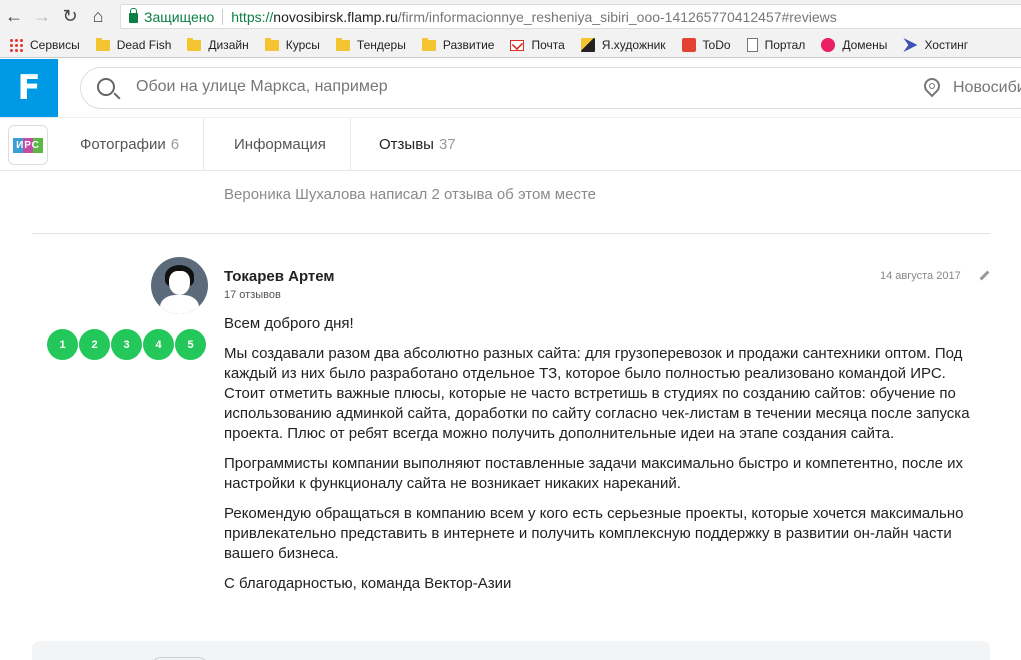 This screenshot has height=660, width=1021. Describe the element at coordinates (179, 16) in the screenshot. I see `secure-label: Защищено` at that location.